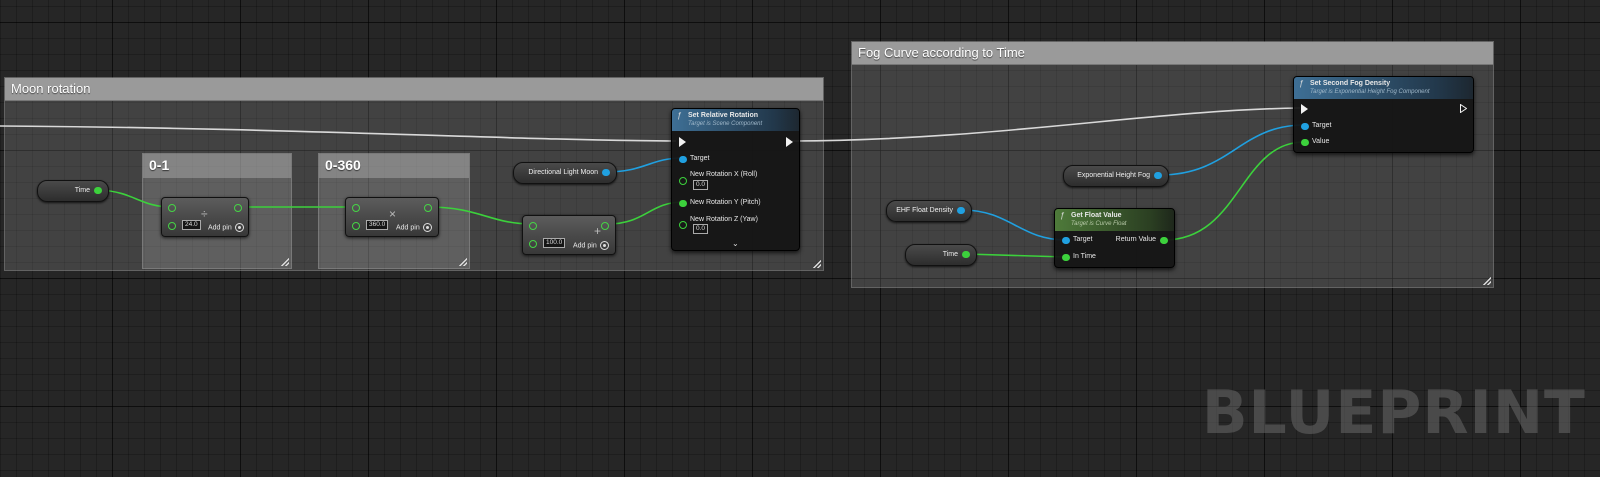  Describe the element at coordinates (724, 174) in the screenshot. I see `roll-pin-label: New Rotation X (Roll)` at that location.